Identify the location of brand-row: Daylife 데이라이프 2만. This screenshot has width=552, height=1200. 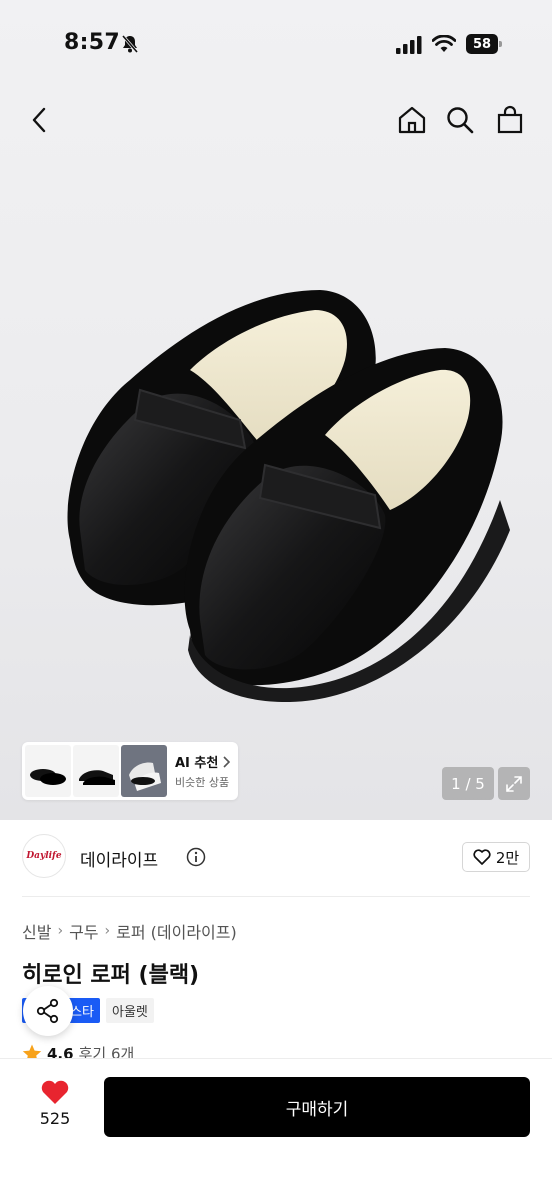
(276, 858).